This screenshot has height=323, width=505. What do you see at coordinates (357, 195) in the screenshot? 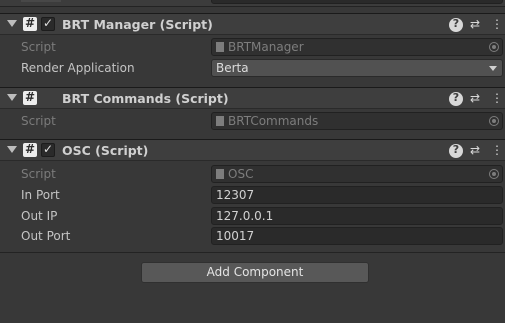
I see `in-port-field: 12307` at bounding box center [357, 195].